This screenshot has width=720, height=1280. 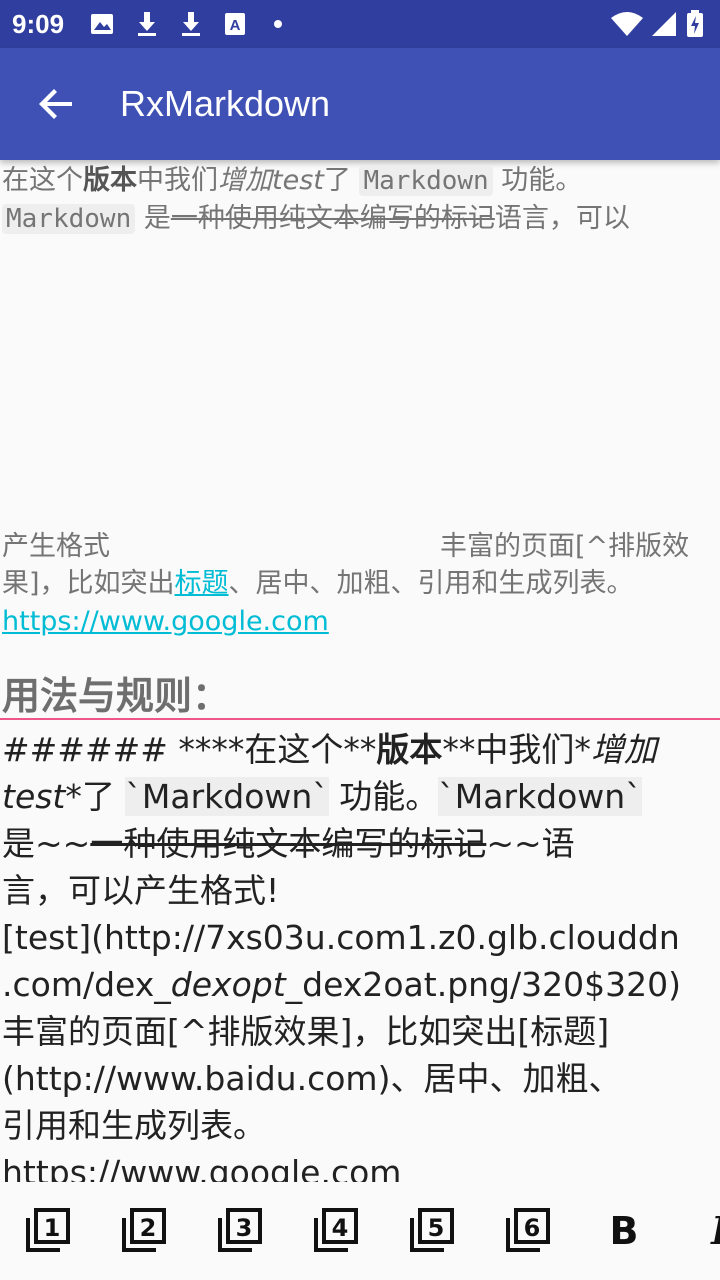 I want to click on preview-line: 在这个版本中我们增加test了 Markdown 功能。, so click(x=292, y=181).